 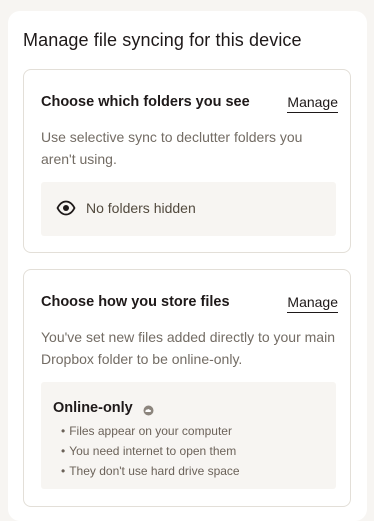 What do you see at coordinates (312, 303) in the screenshot?
I see `manage-storage-link: Manage` at bounding box center [312, 303].